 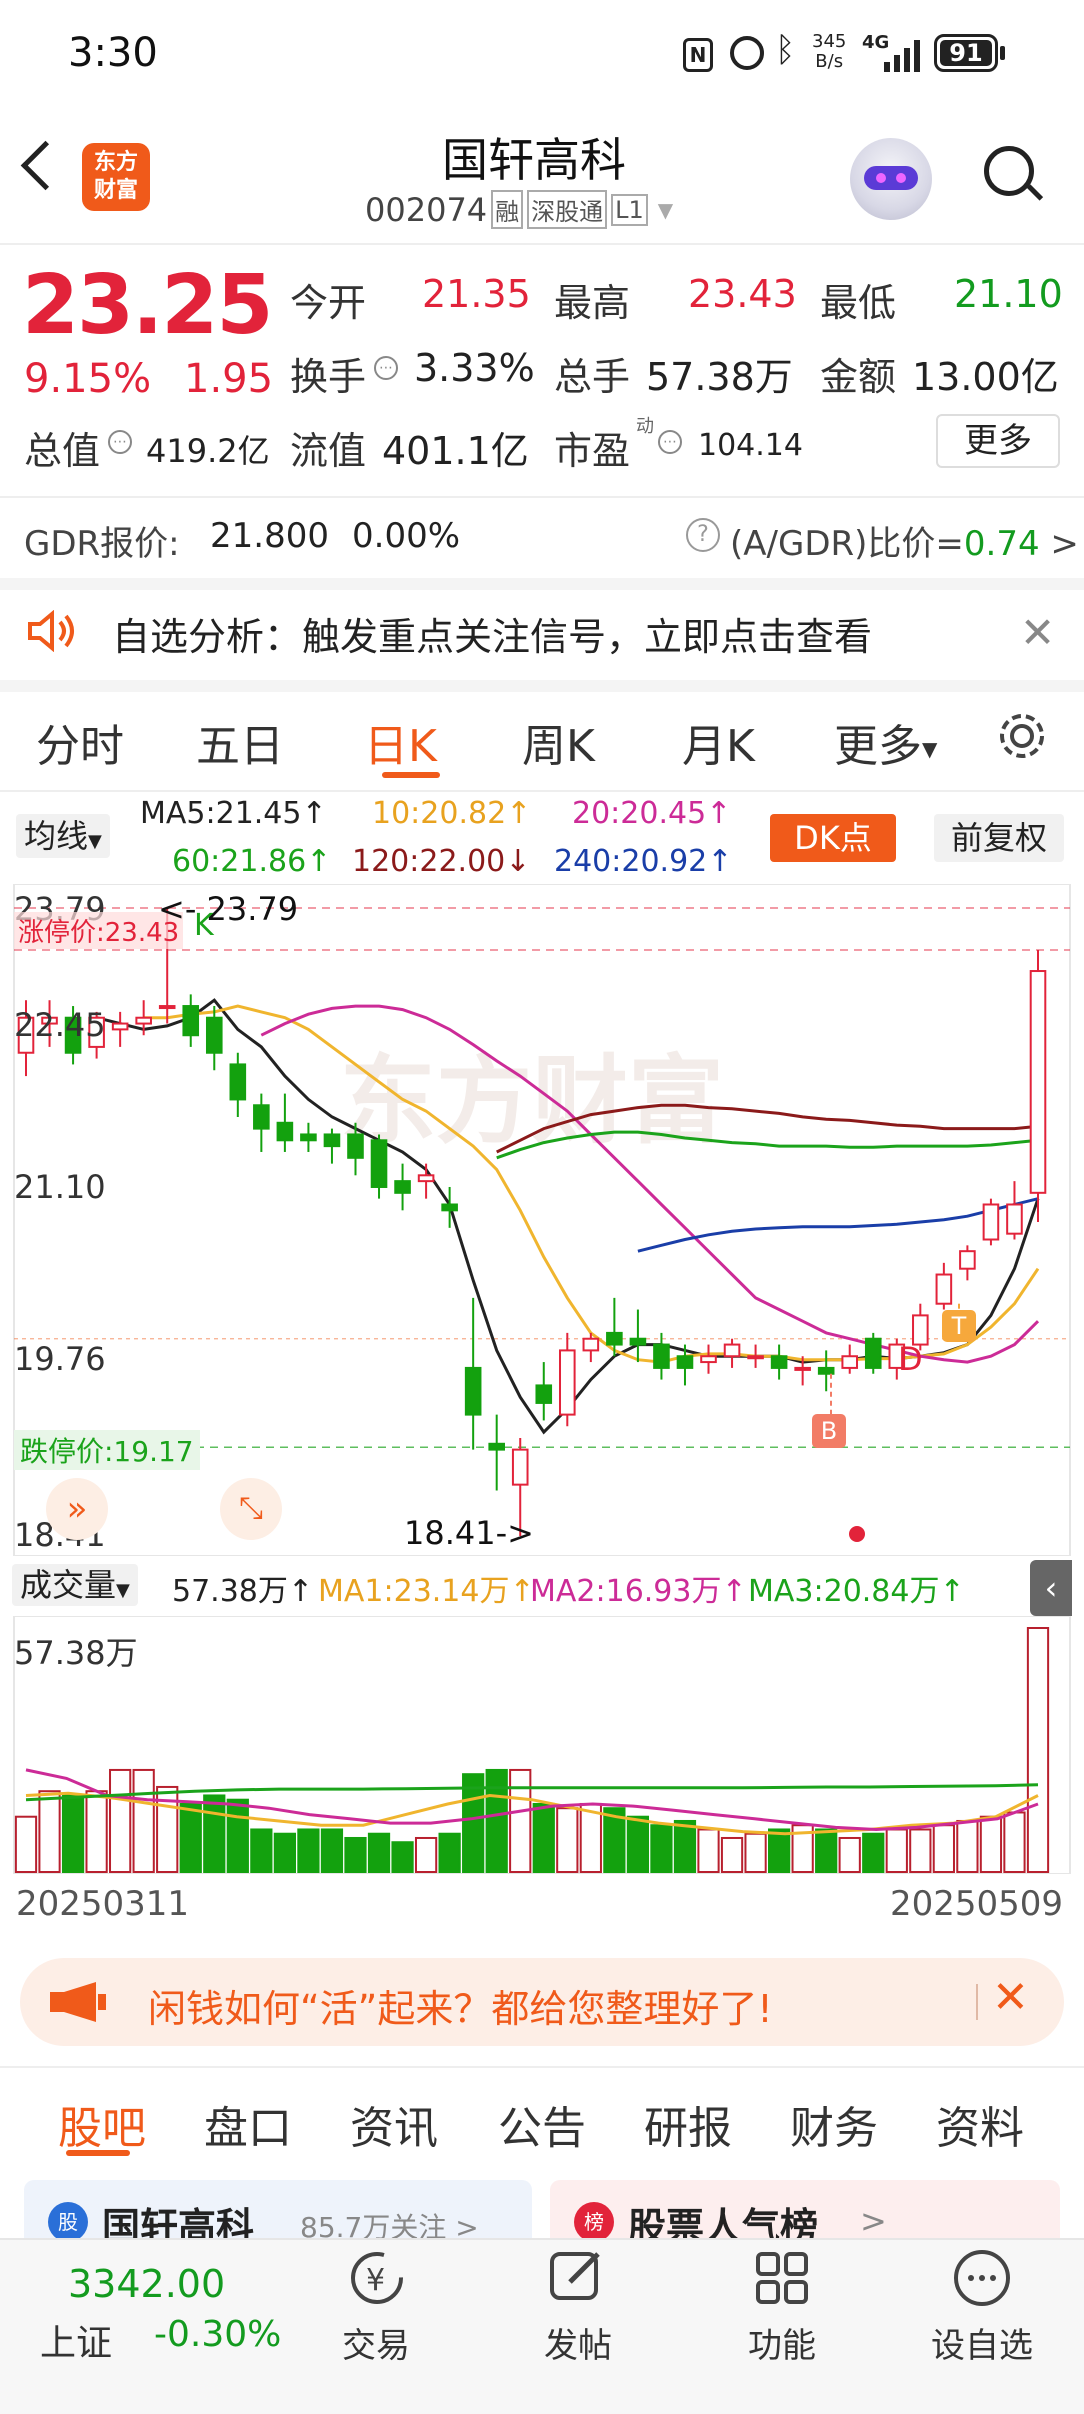 What do you see at coordinates (469, 1533) in the screenshot?
I see `min-marker: 18.41->` at bounding box center [469, 1533].